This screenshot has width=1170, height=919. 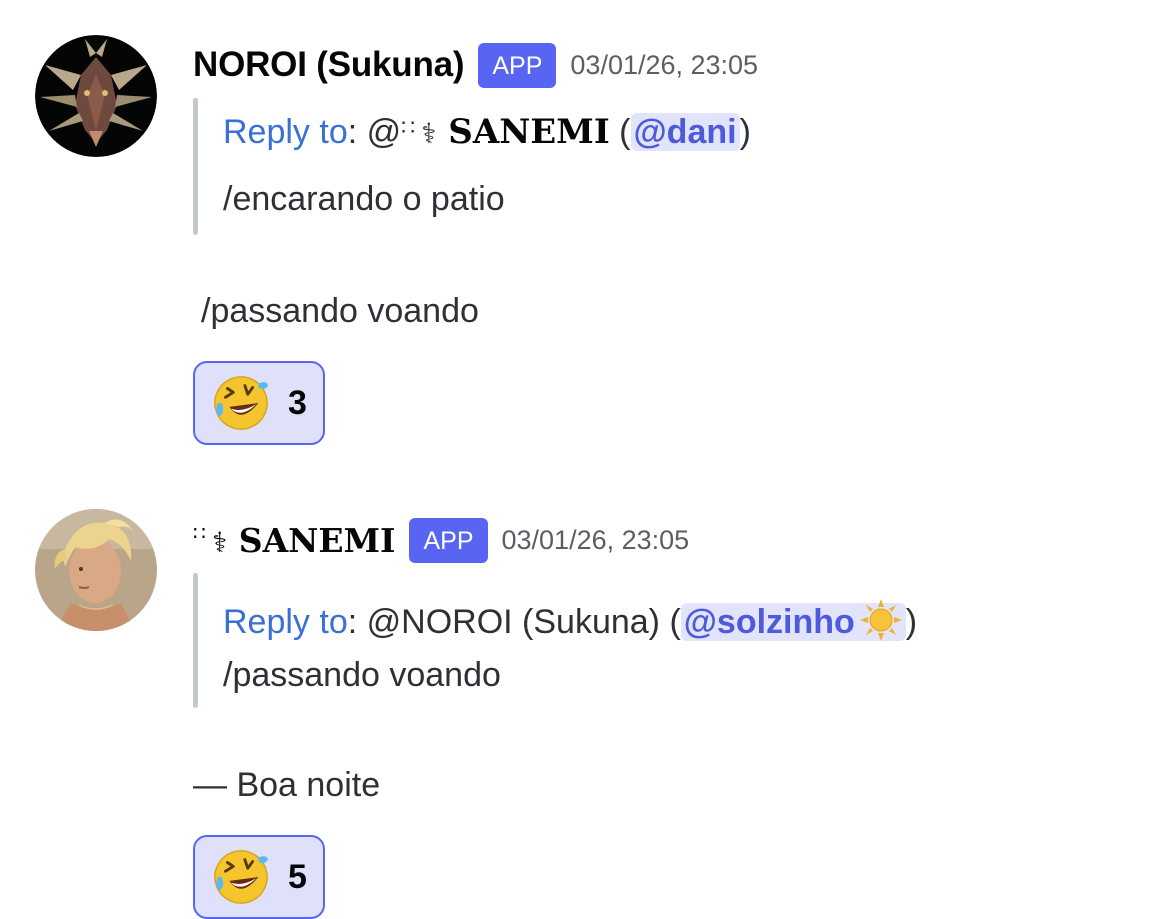 What do you see at coordinates (287, 785) in the screenshot?
I see `message-body: — Boa noite` at bounding box center [287, 785].